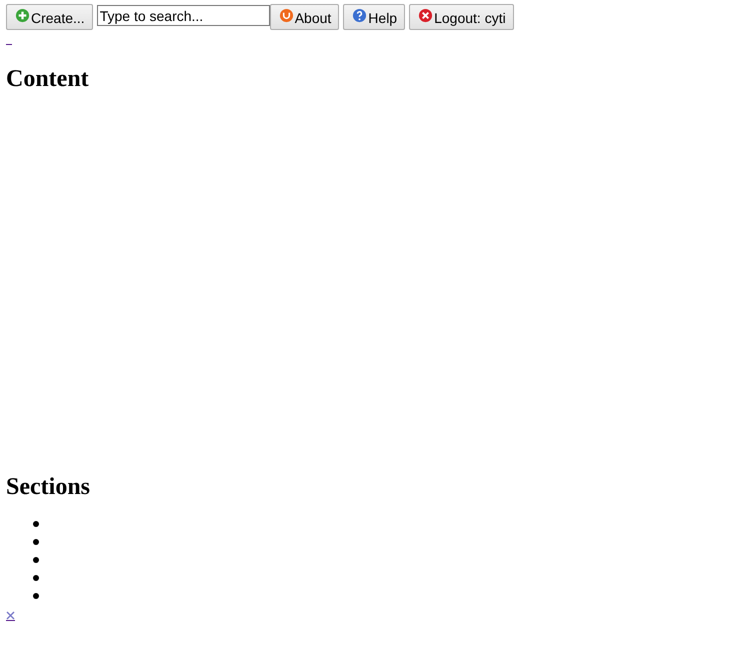  I want to click on sections-heading: Sections, so click(48, 487).